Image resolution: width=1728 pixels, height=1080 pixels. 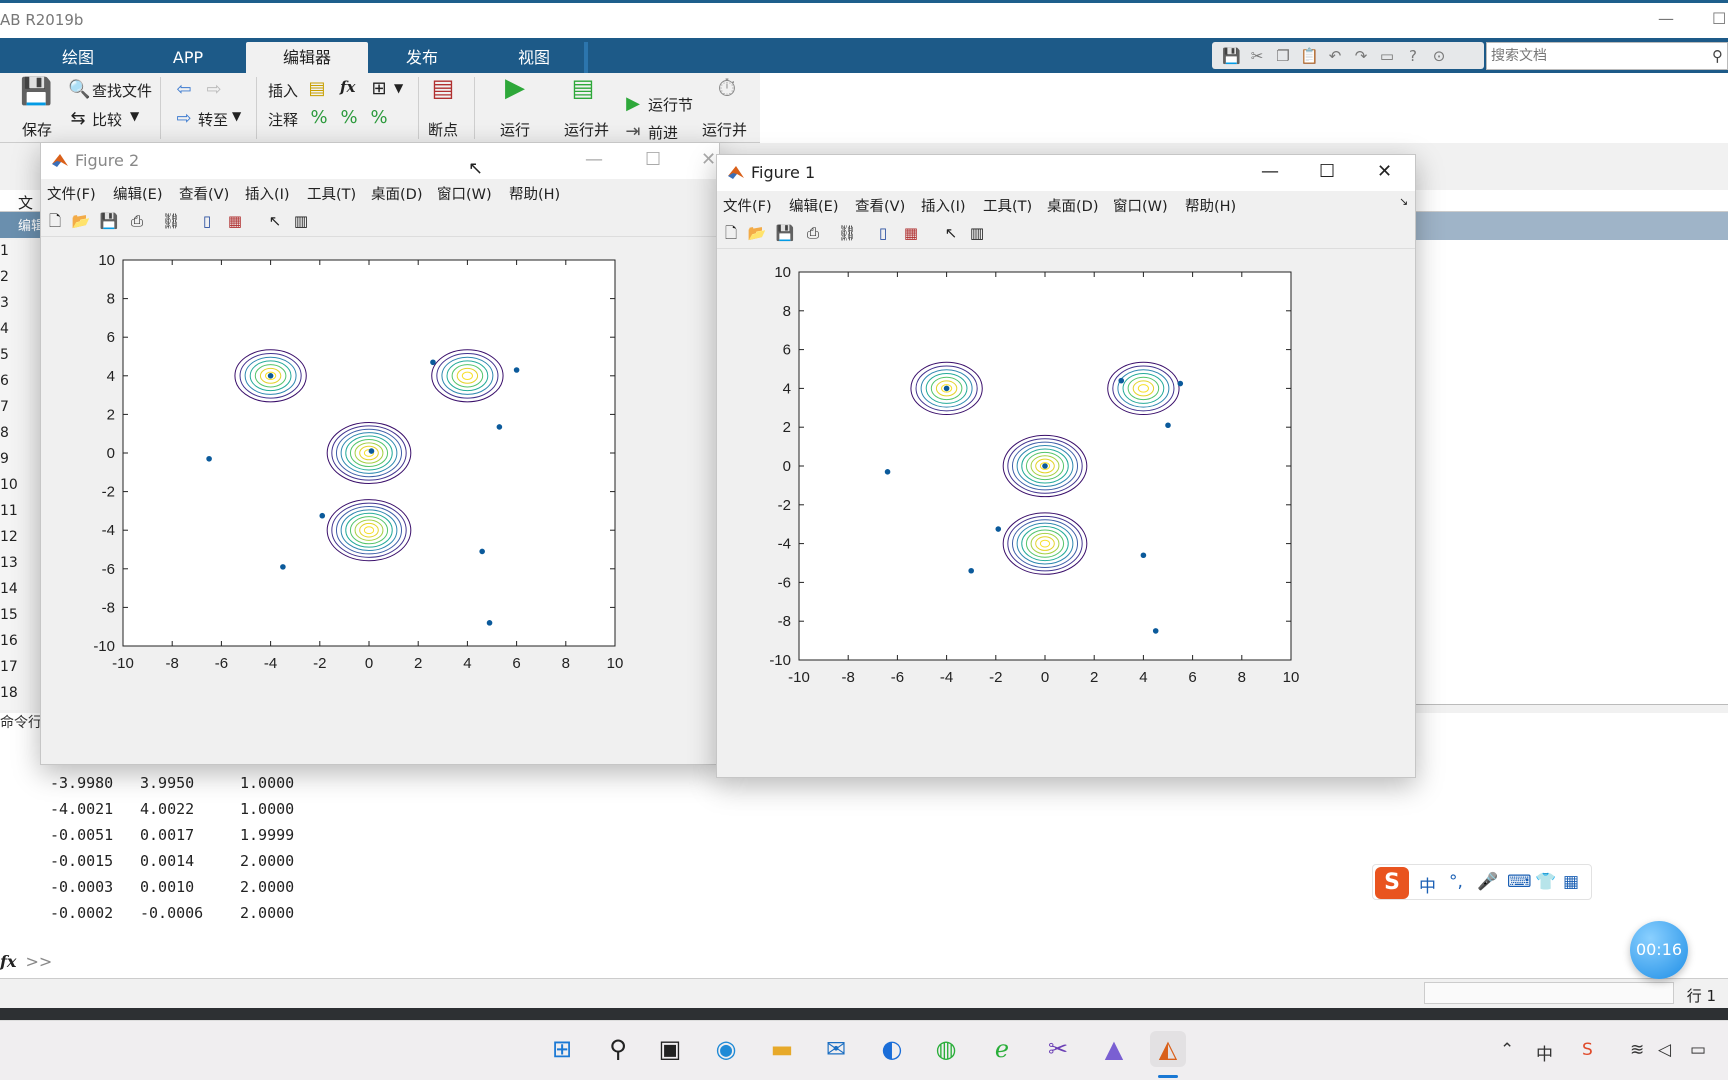 I want to click on ime-punctuation: °,, so click(x=1456, y=882).